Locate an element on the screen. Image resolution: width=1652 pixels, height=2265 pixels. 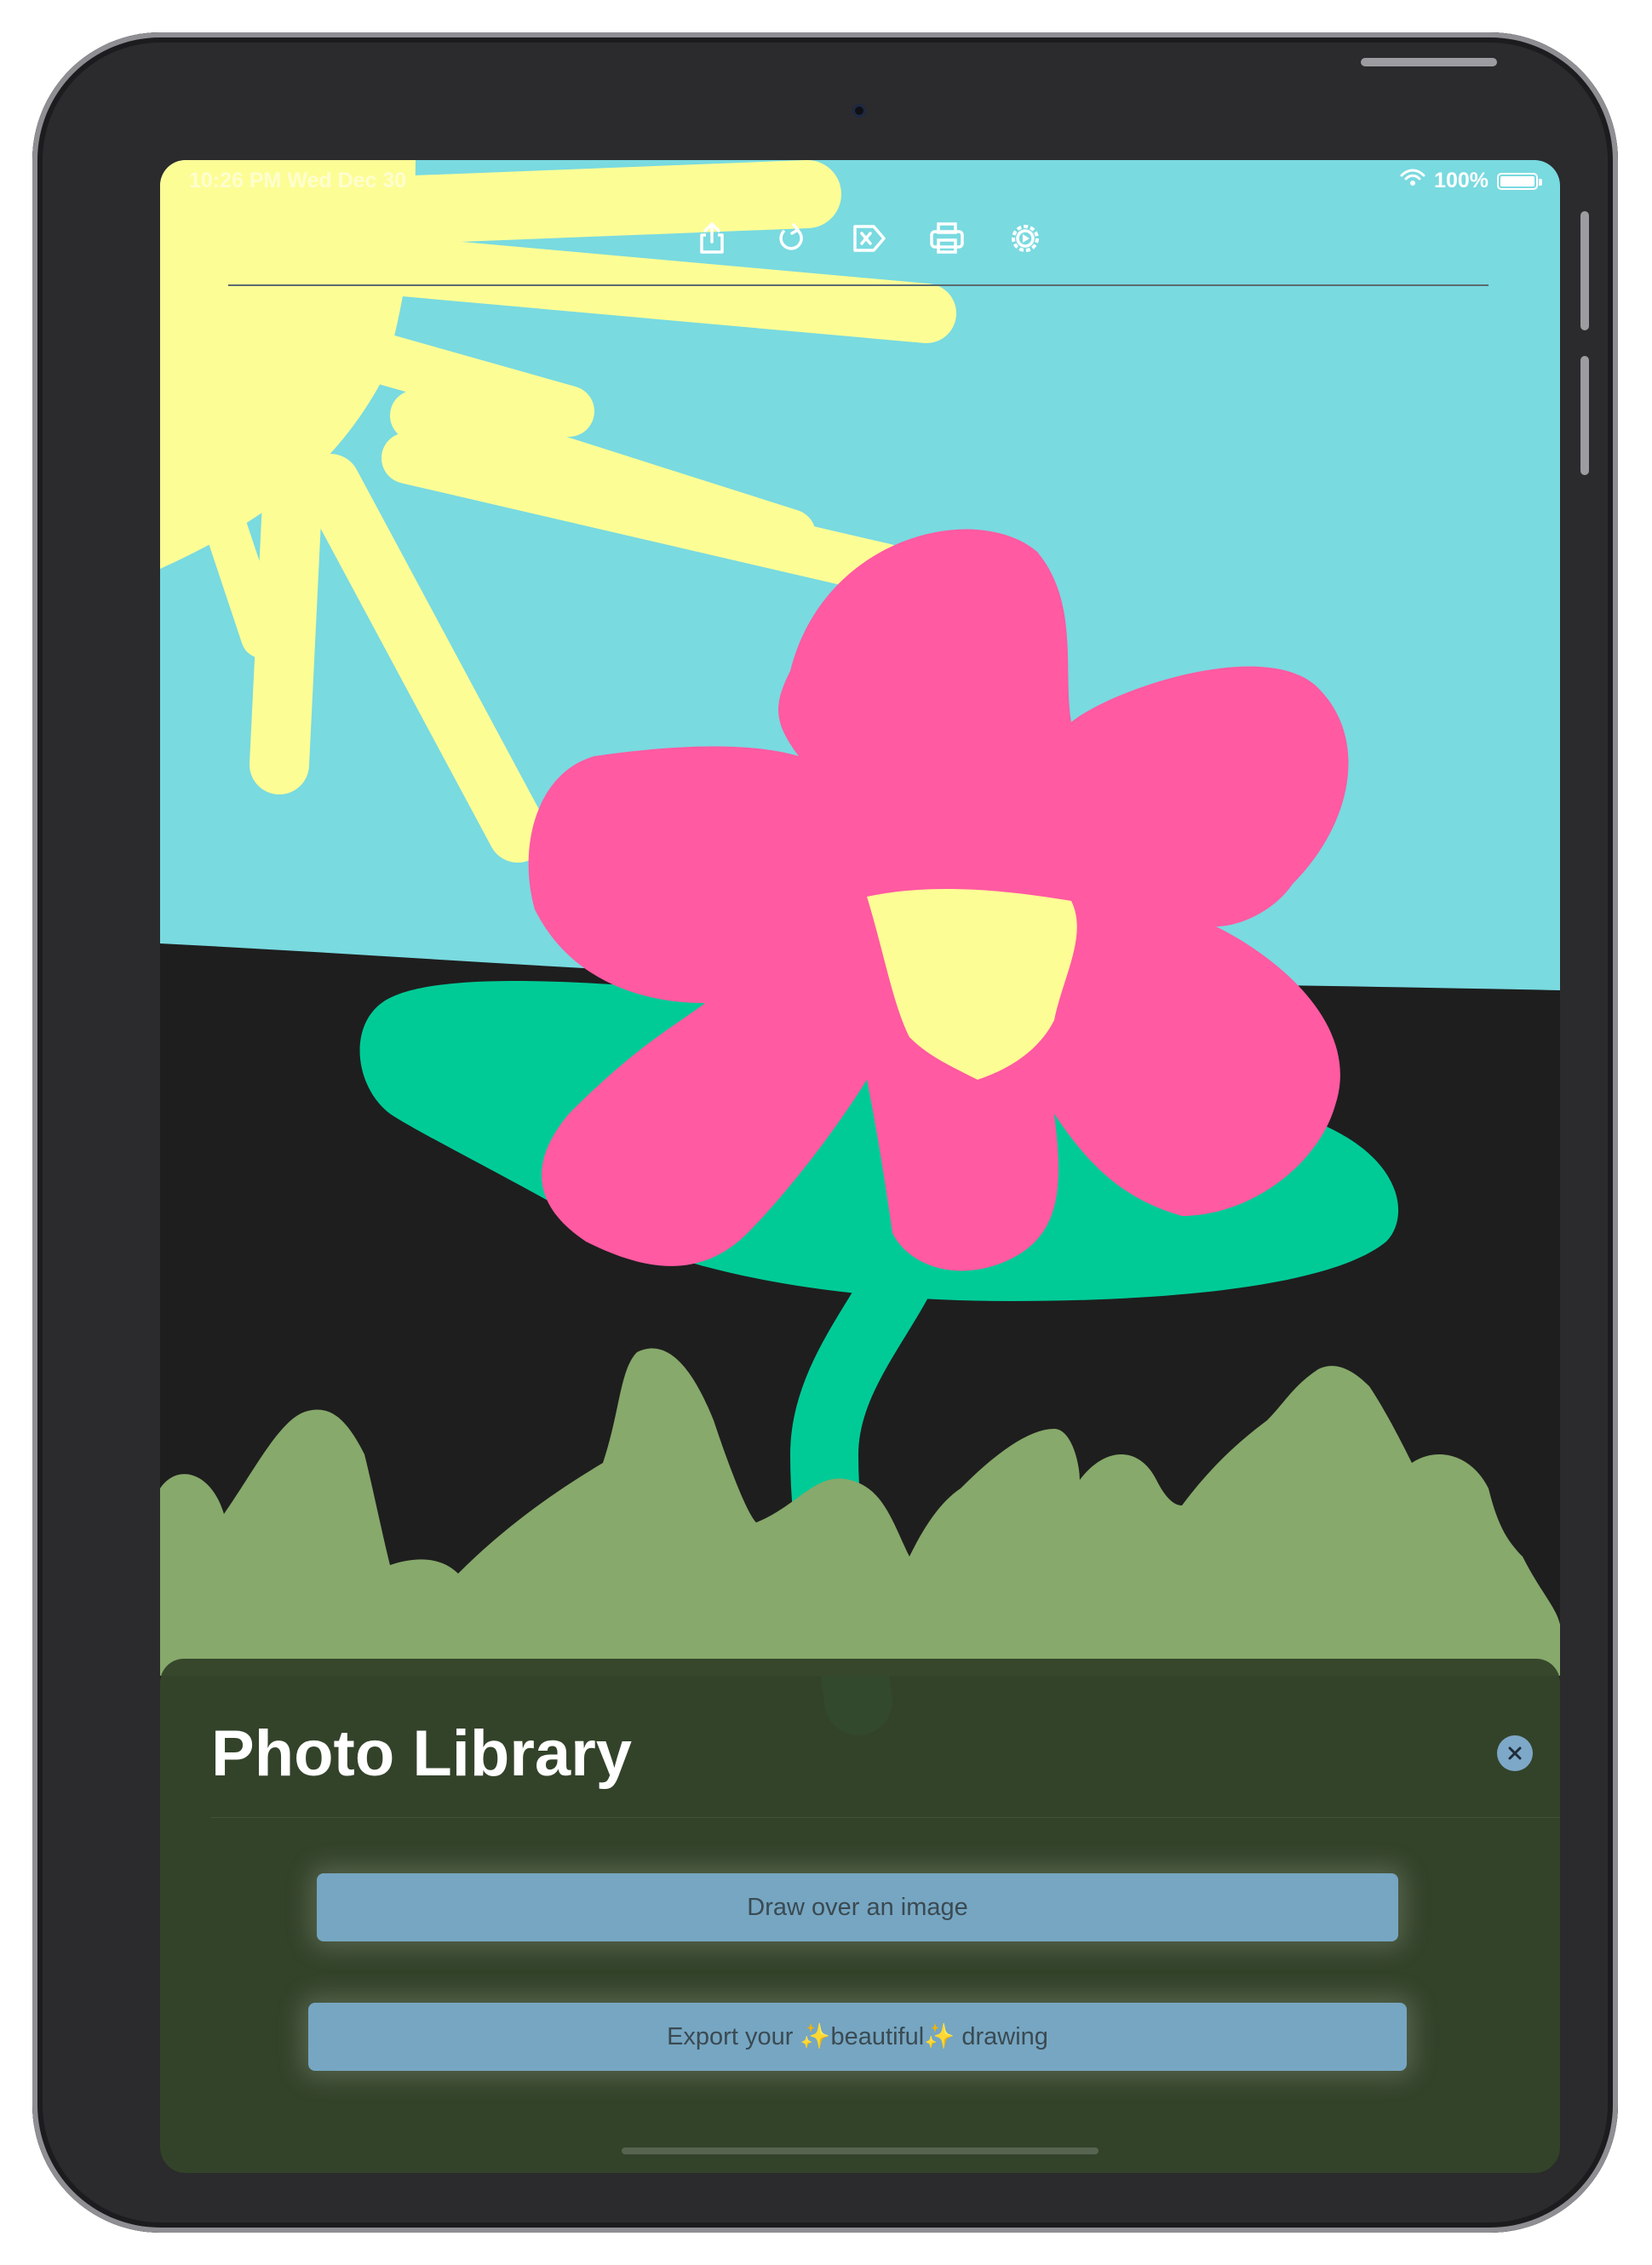
battery-percent: 100% is located at coordinates (1461, 180).